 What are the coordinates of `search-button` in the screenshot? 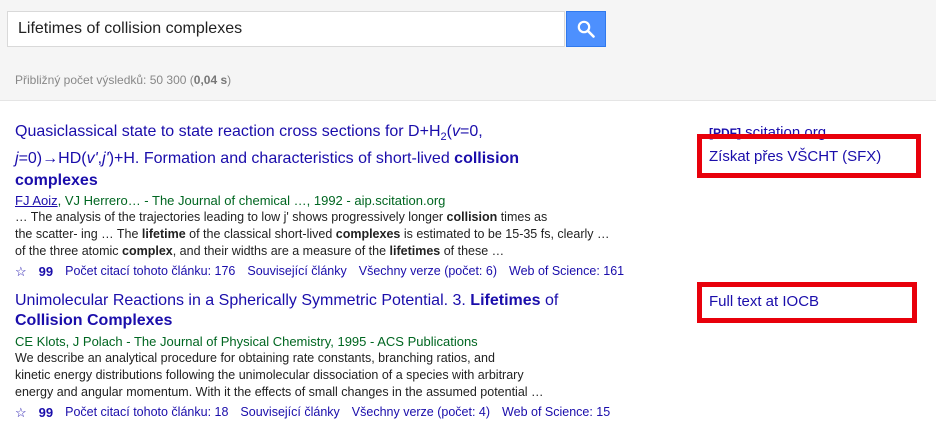 It's located at (586, 29).